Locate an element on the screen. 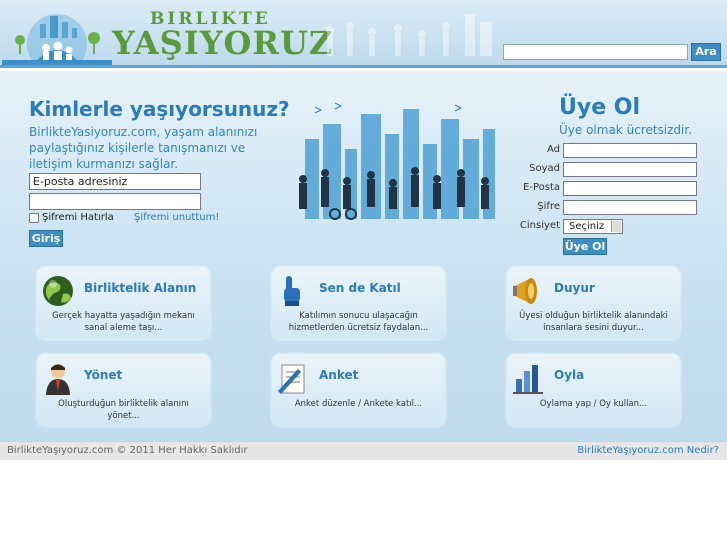 The image size is (727, 545). feature-title: Birliktelik Alanın is located at coordinates (140, 288).